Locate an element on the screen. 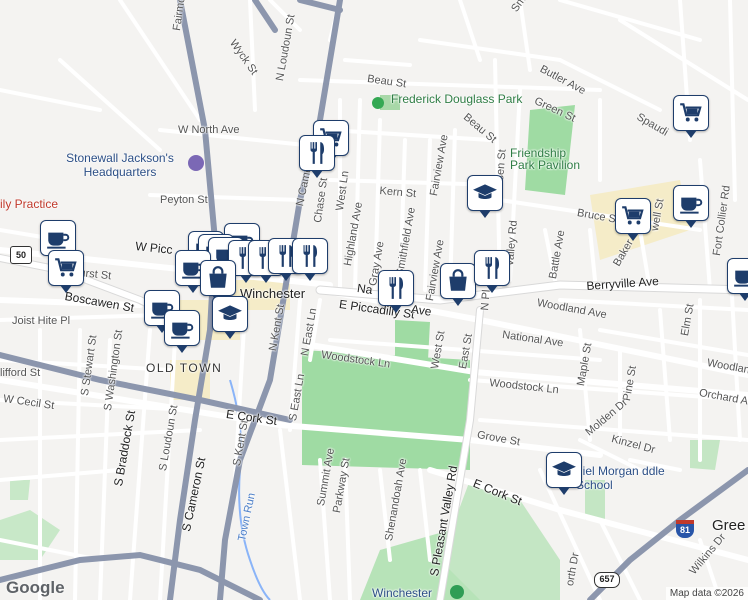 The image size is (748, 600). street-label-joist-hite: Joist Hite Pl is located at coordinates (41, 321).